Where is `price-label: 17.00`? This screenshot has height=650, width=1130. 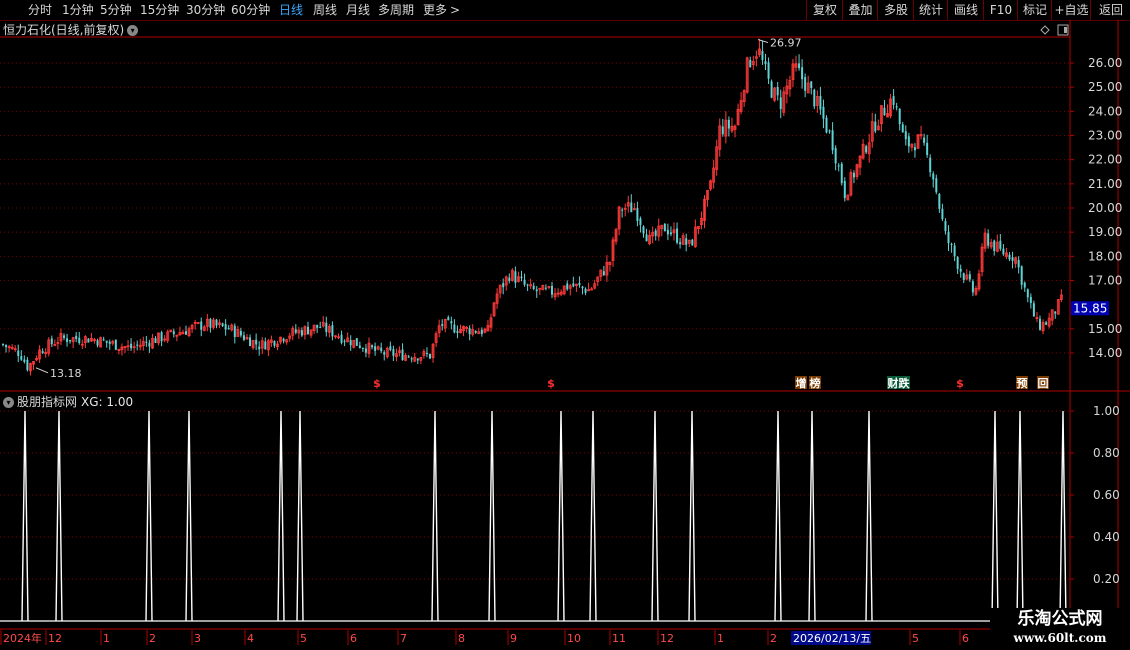
price-label: 17.00 is located at coordinates (1105, 281).